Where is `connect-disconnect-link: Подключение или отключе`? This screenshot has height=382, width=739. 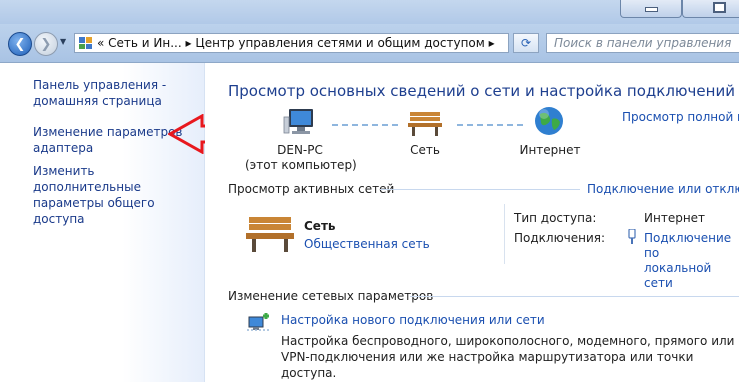 connect-disconnect-link: Подключение или отключе is located at coordinates (663, 189).